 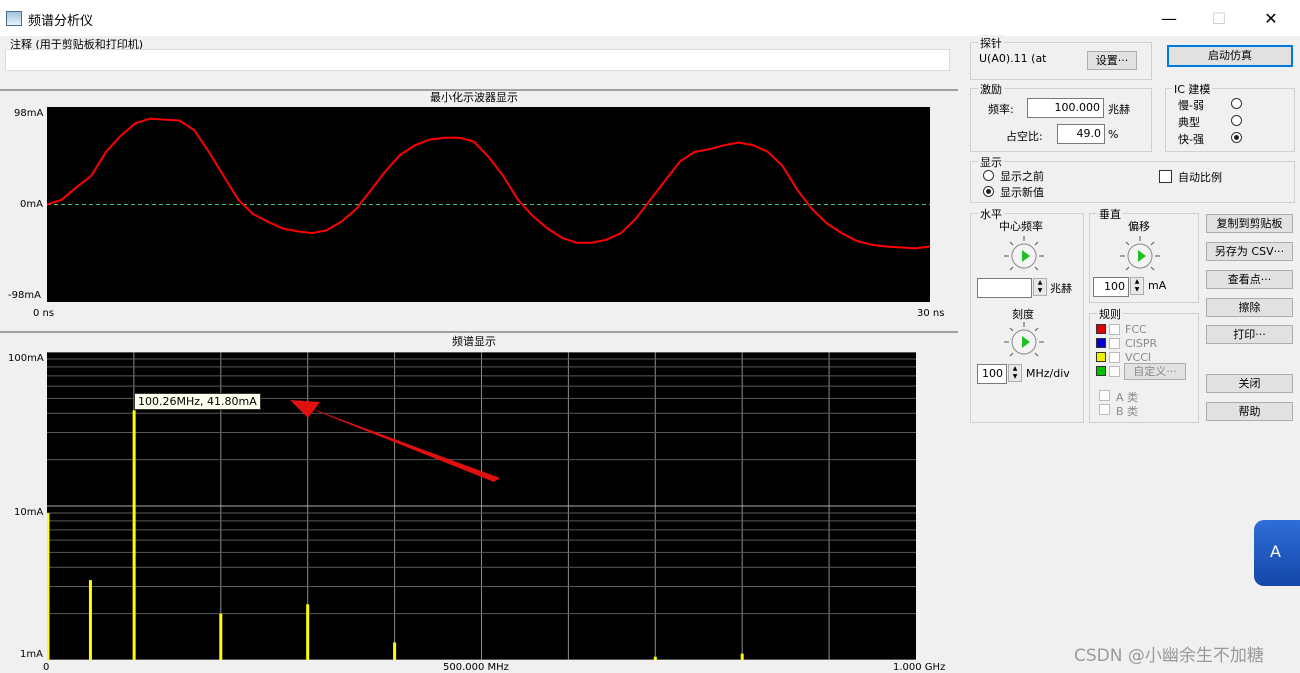 What do you see at coordinates (1169, 19) in the screenshot?
I see `minimize-button: —` at bounding box center [1169, 19].